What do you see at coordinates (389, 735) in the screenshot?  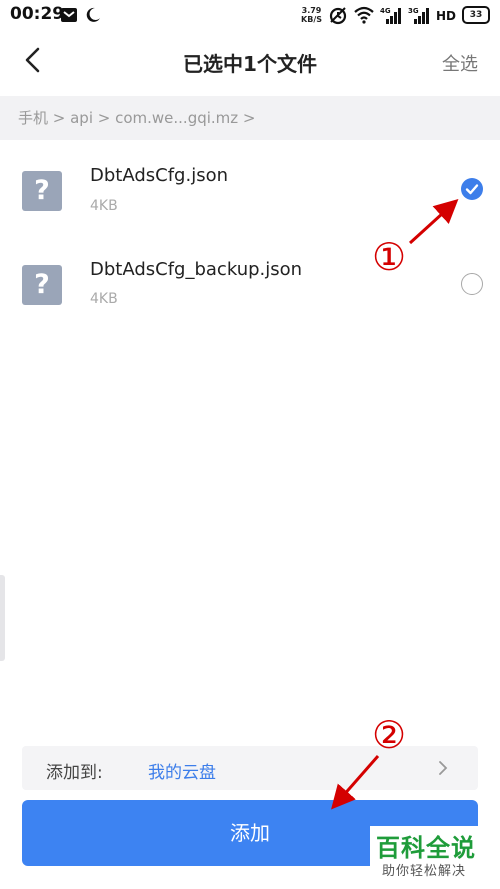 I see `annotation-two: ②` at bounding box center [389, 735].